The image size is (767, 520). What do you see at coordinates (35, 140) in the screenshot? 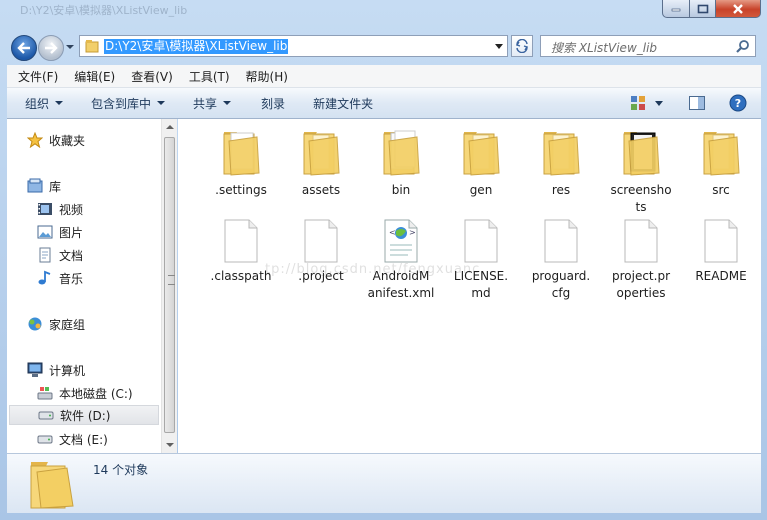
I see `star-icon` at bounding box center [35, 140].